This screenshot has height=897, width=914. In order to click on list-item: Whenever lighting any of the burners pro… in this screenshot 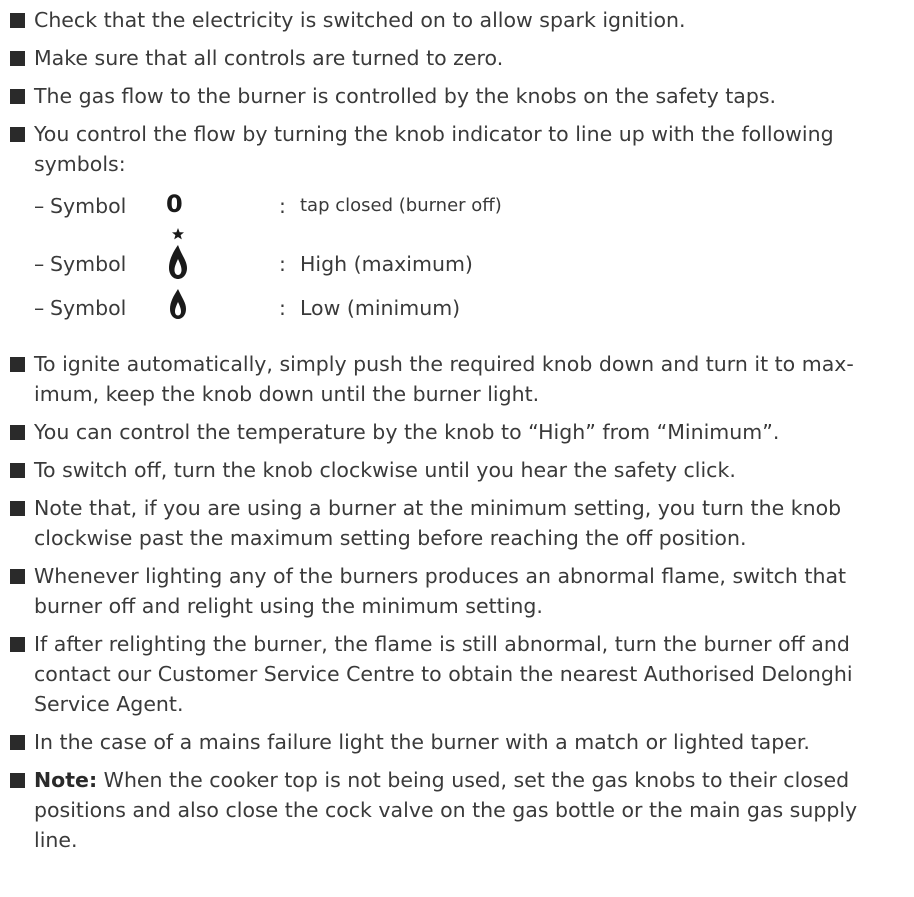, I will do `click(457, 591)`.